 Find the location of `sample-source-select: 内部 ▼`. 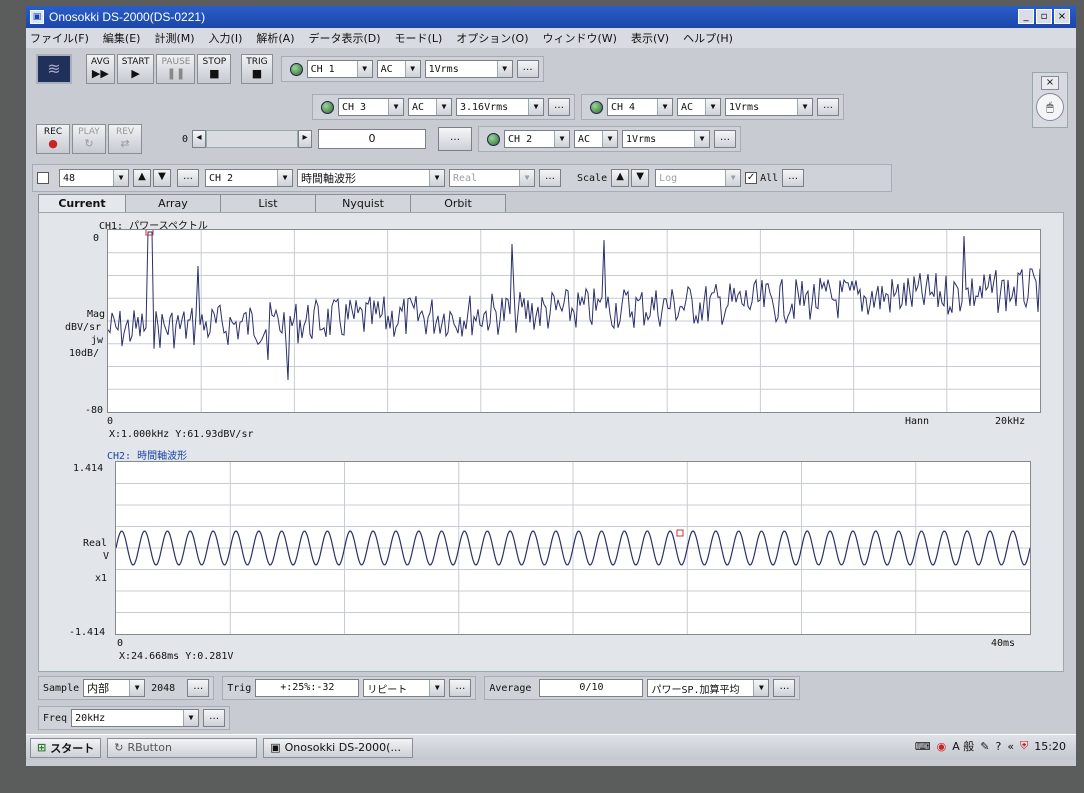

sample-source-select: 内部 ▼ is located at coordinates (114, 688).